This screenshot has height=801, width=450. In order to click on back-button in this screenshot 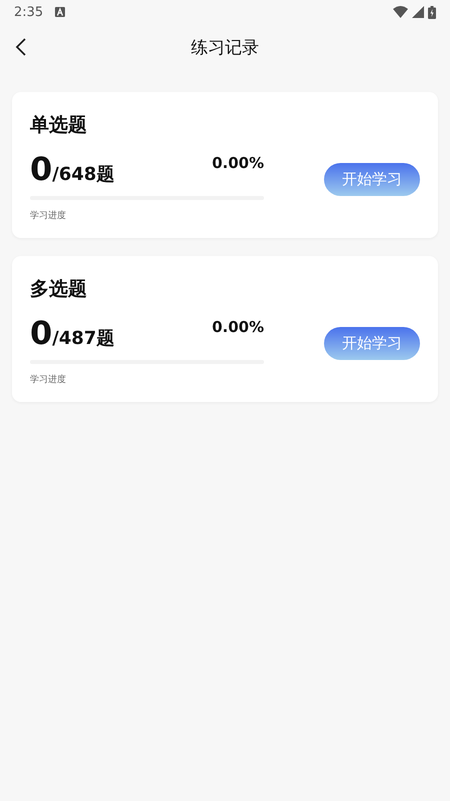, I will do `click(21, 47)`.